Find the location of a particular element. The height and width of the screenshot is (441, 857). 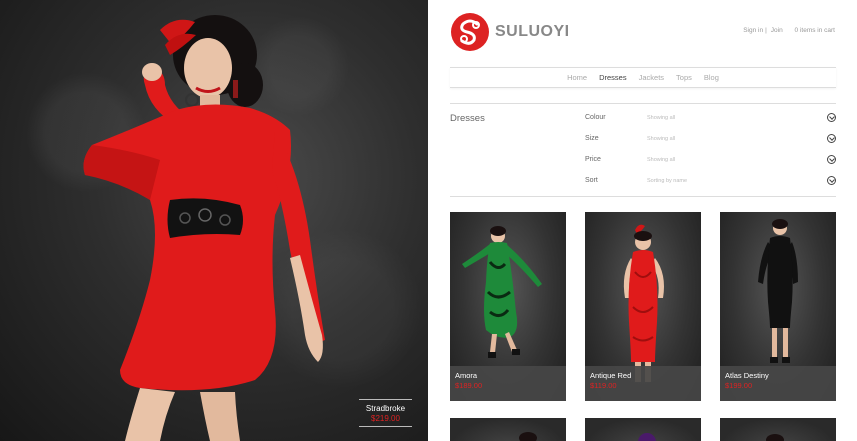

nav-home: Home is located at coordinates (577, 77).